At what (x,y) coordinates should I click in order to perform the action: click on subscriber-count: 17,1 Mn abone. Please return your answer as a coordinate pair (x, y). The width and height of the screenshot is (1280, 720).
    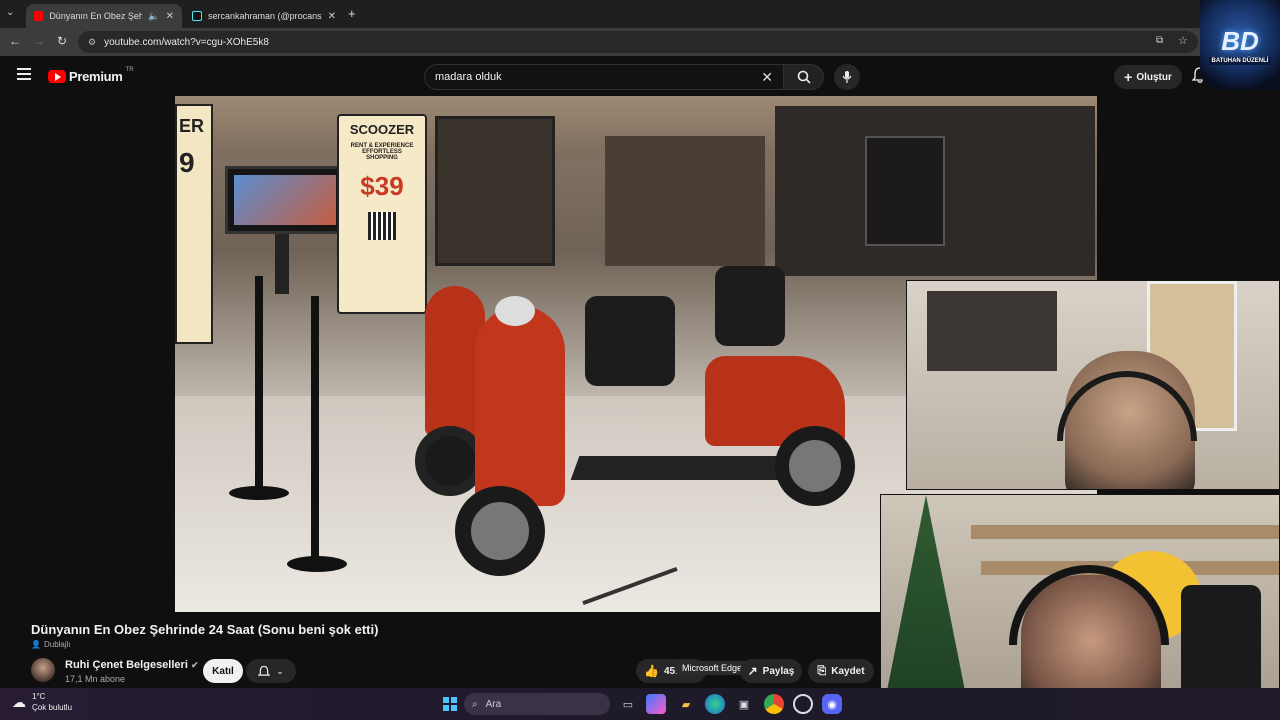
    Looking at the image, I should click on (95, 679).